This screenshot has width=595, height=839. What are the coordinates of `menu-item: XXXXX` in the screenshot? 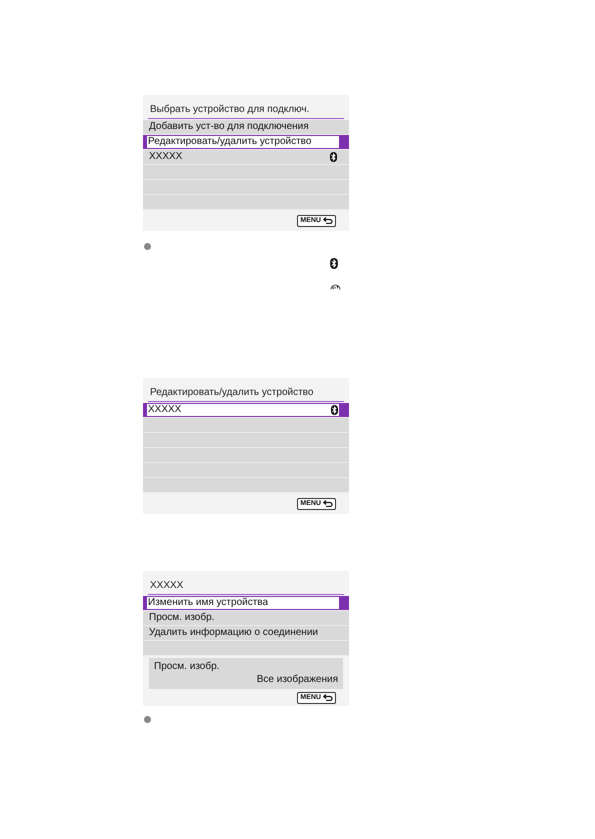 It's located at (243, 410).